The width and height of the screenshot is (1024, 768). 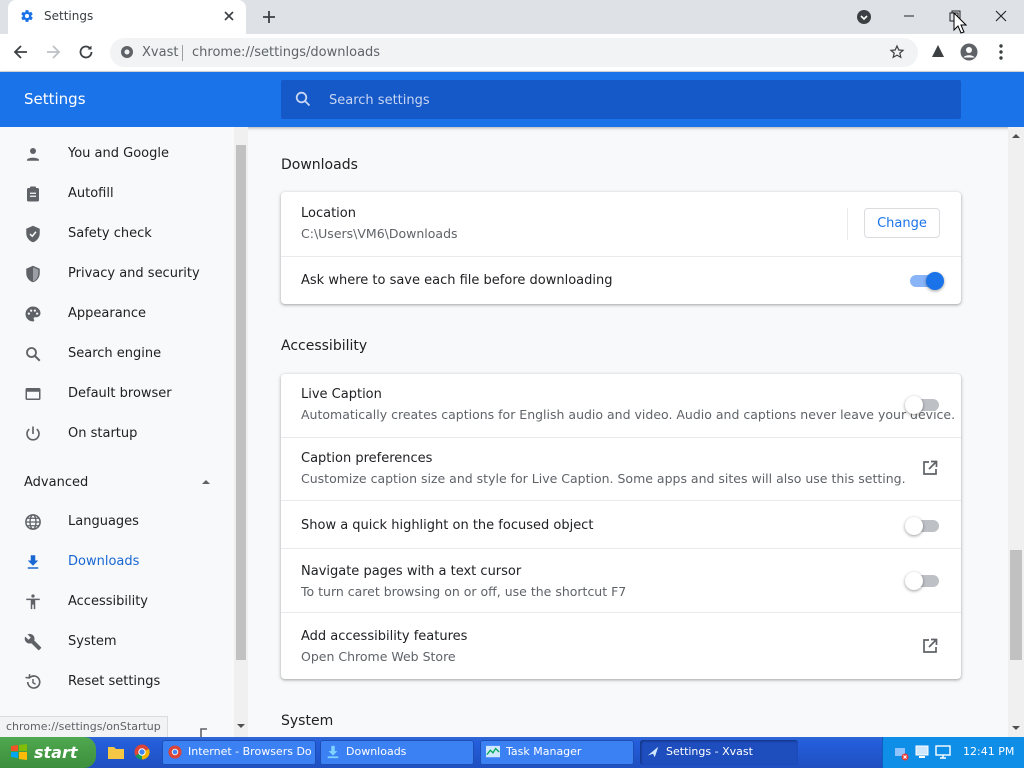 I want to click on forward-button, so click(x=53, y=52).